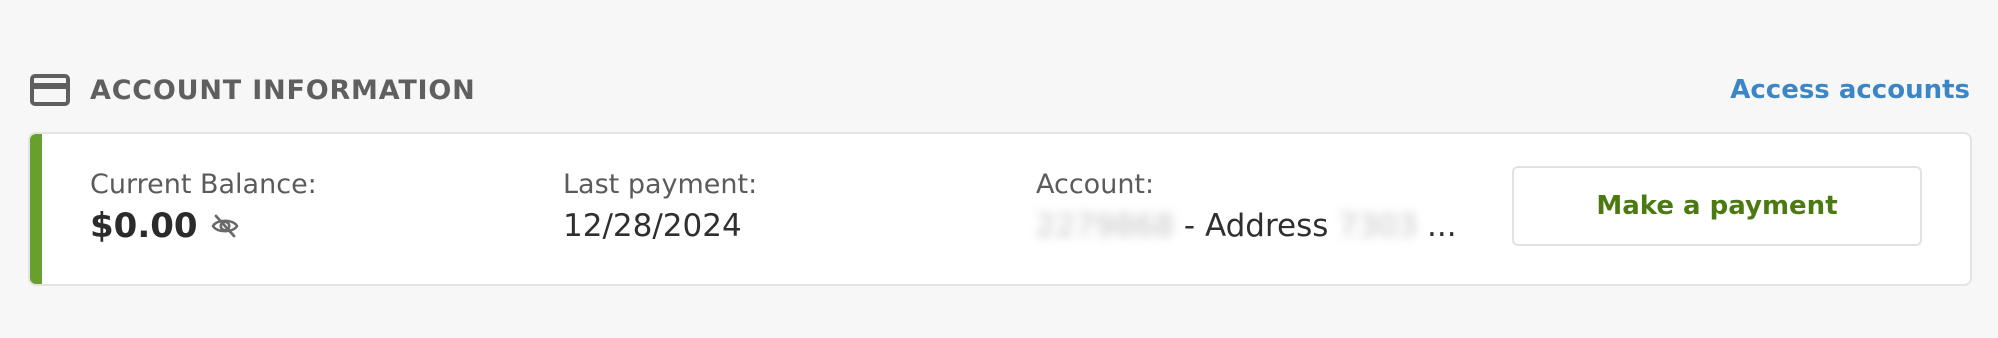 The width and height of the screenshot is (1998, 338). What do you see at coordinates (203, 226) in the screenshot?
I see `current-balance-value-row: $0.00` at bounding box center [203, 226].